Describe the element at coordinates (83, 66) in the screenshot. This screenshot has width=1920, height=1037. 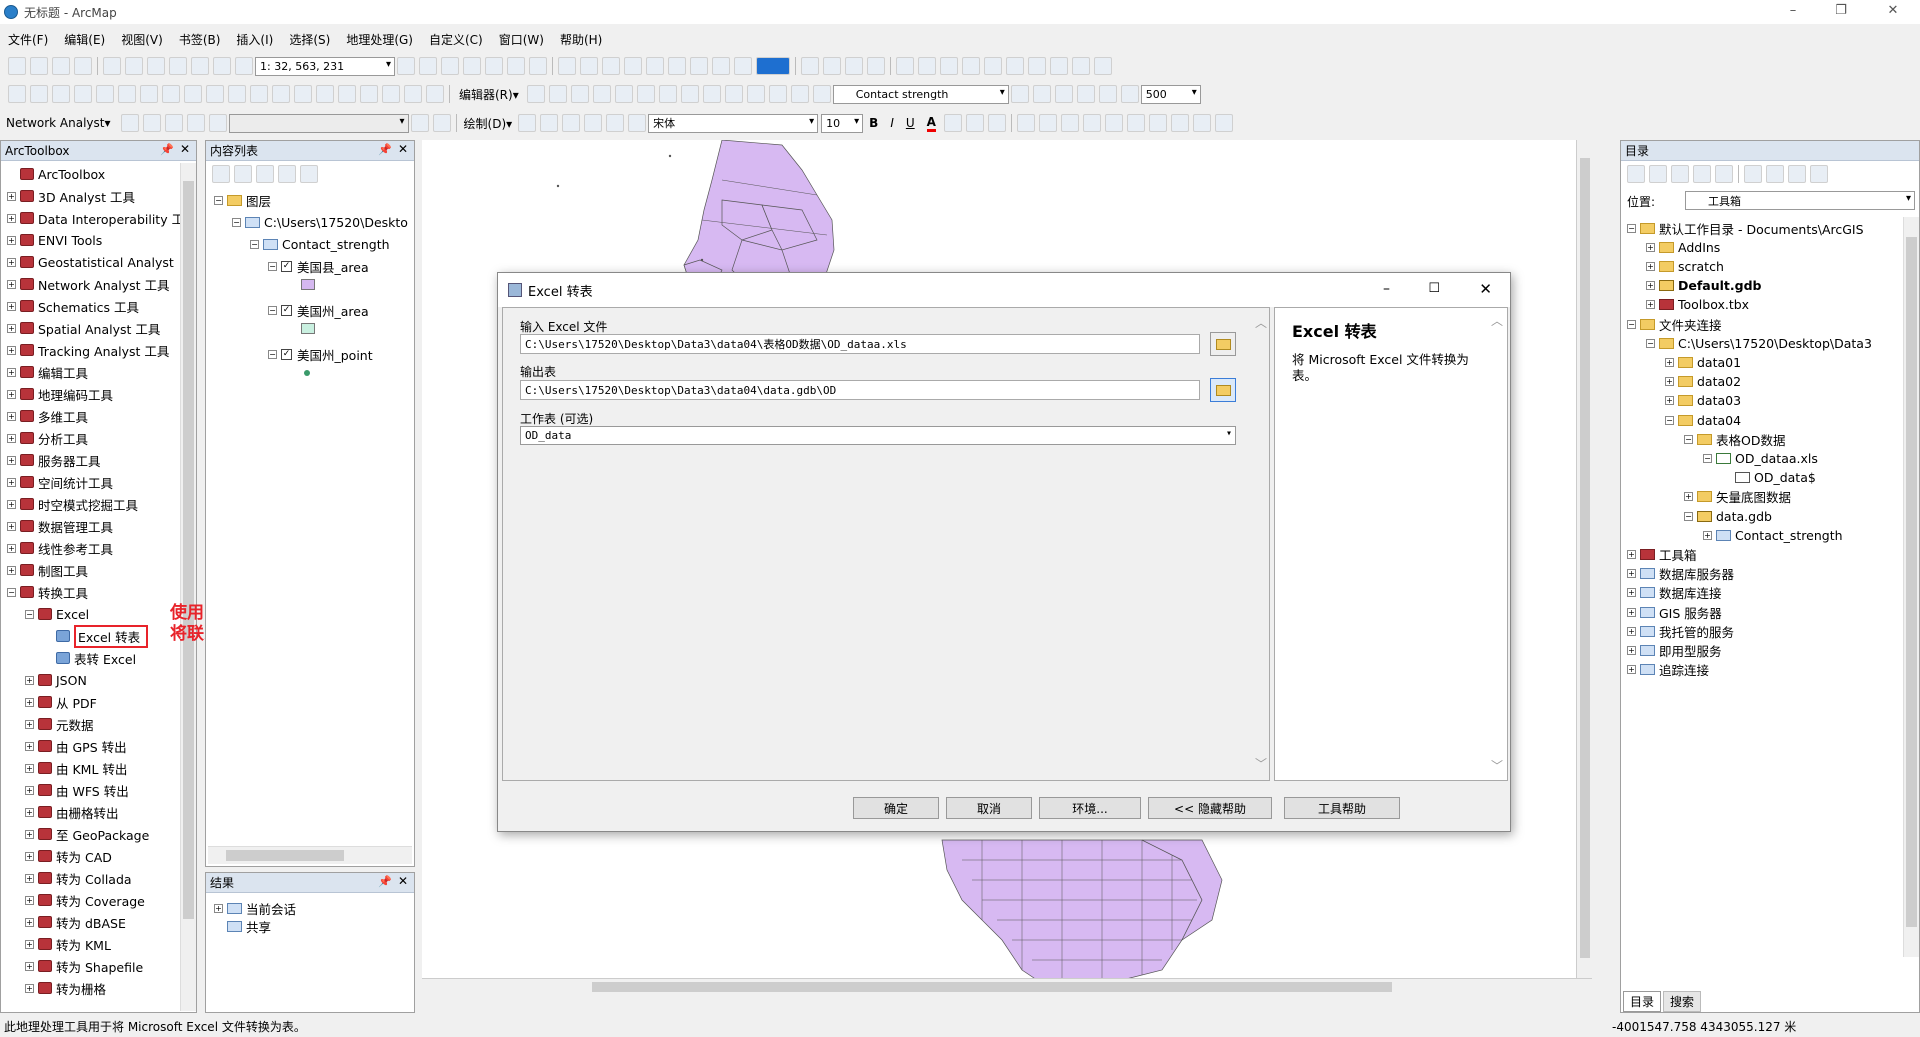
I see `print-icon` at that location.